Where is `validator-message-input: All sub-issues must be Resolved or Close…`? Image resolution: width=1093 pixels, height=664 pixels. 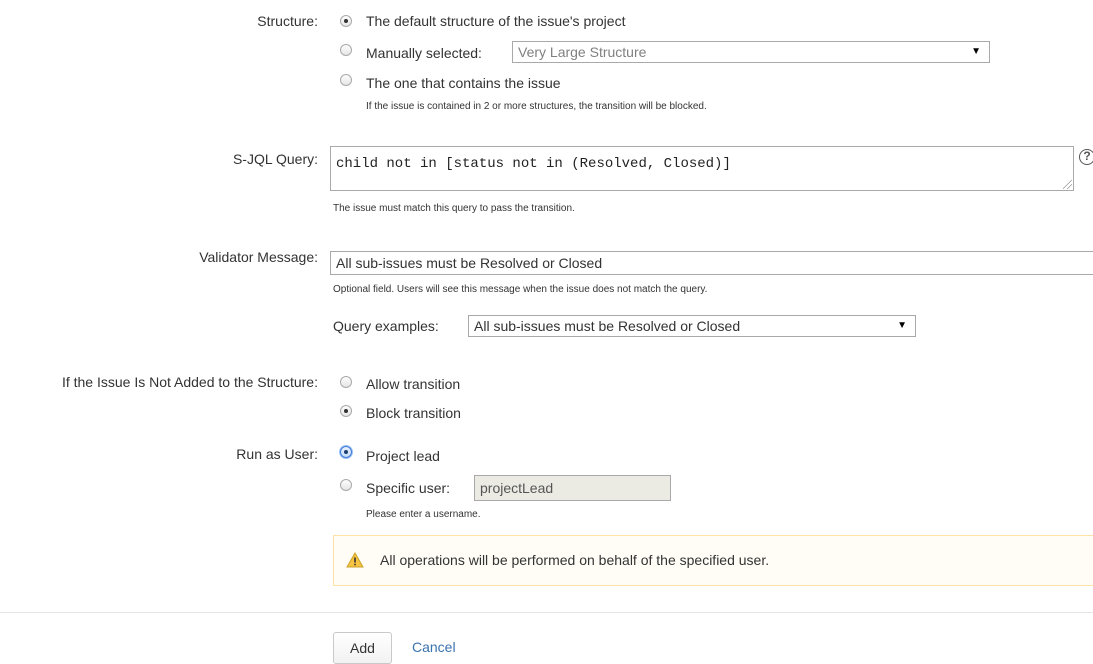
validator-message-input: All sub-issues must be Resolved or Close… is located at coordinates (711, 263).